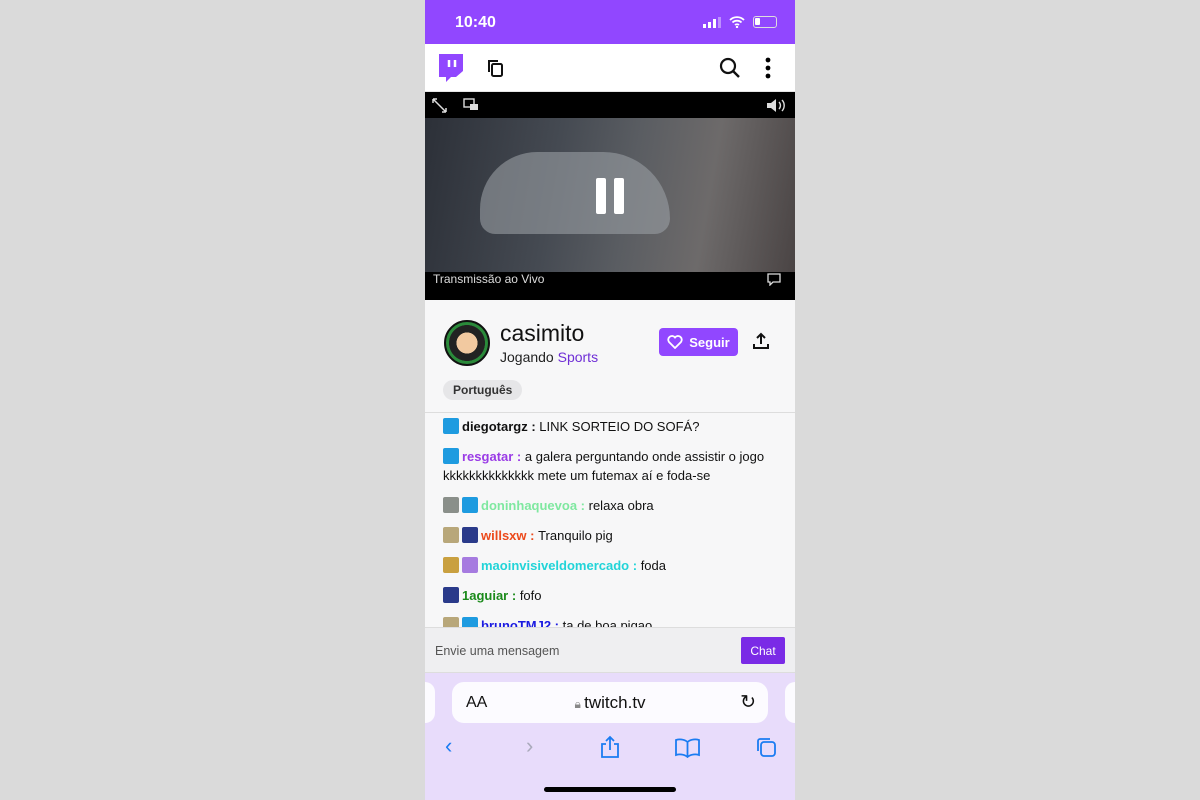 The image size is (1200, 800). I want to click on chat-text: LINK SORTEIO DO SOFÁ?, so click(619, 426).